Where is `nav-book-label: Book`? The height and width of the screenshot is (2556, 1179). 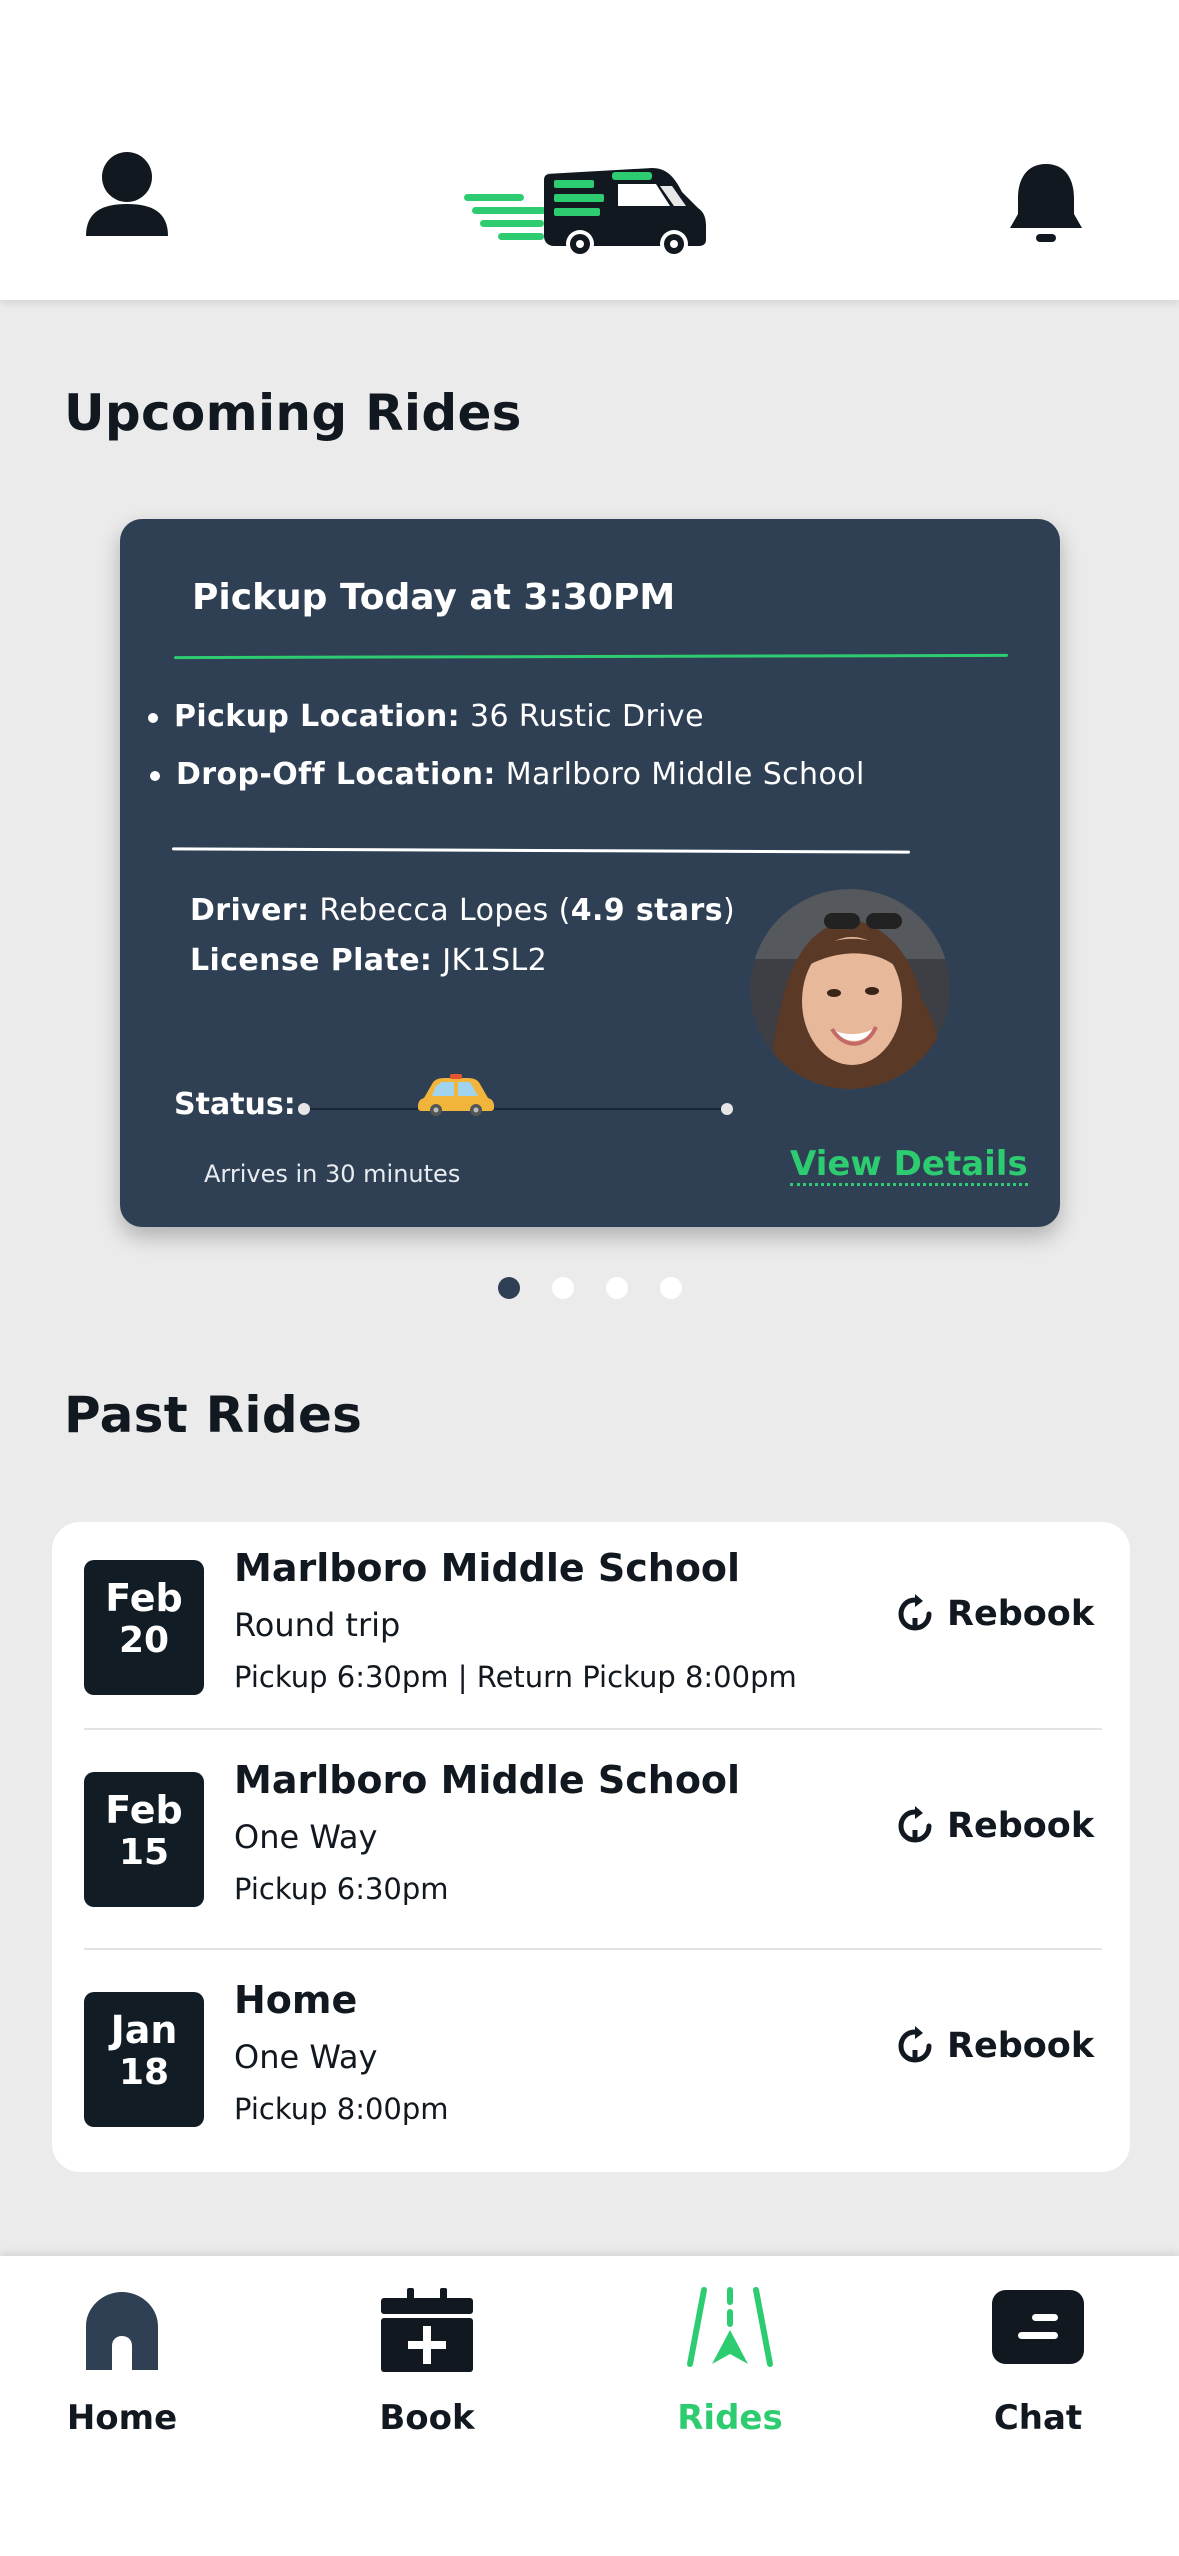 nav-book-label: Book is located at coordinates (427, 2418).